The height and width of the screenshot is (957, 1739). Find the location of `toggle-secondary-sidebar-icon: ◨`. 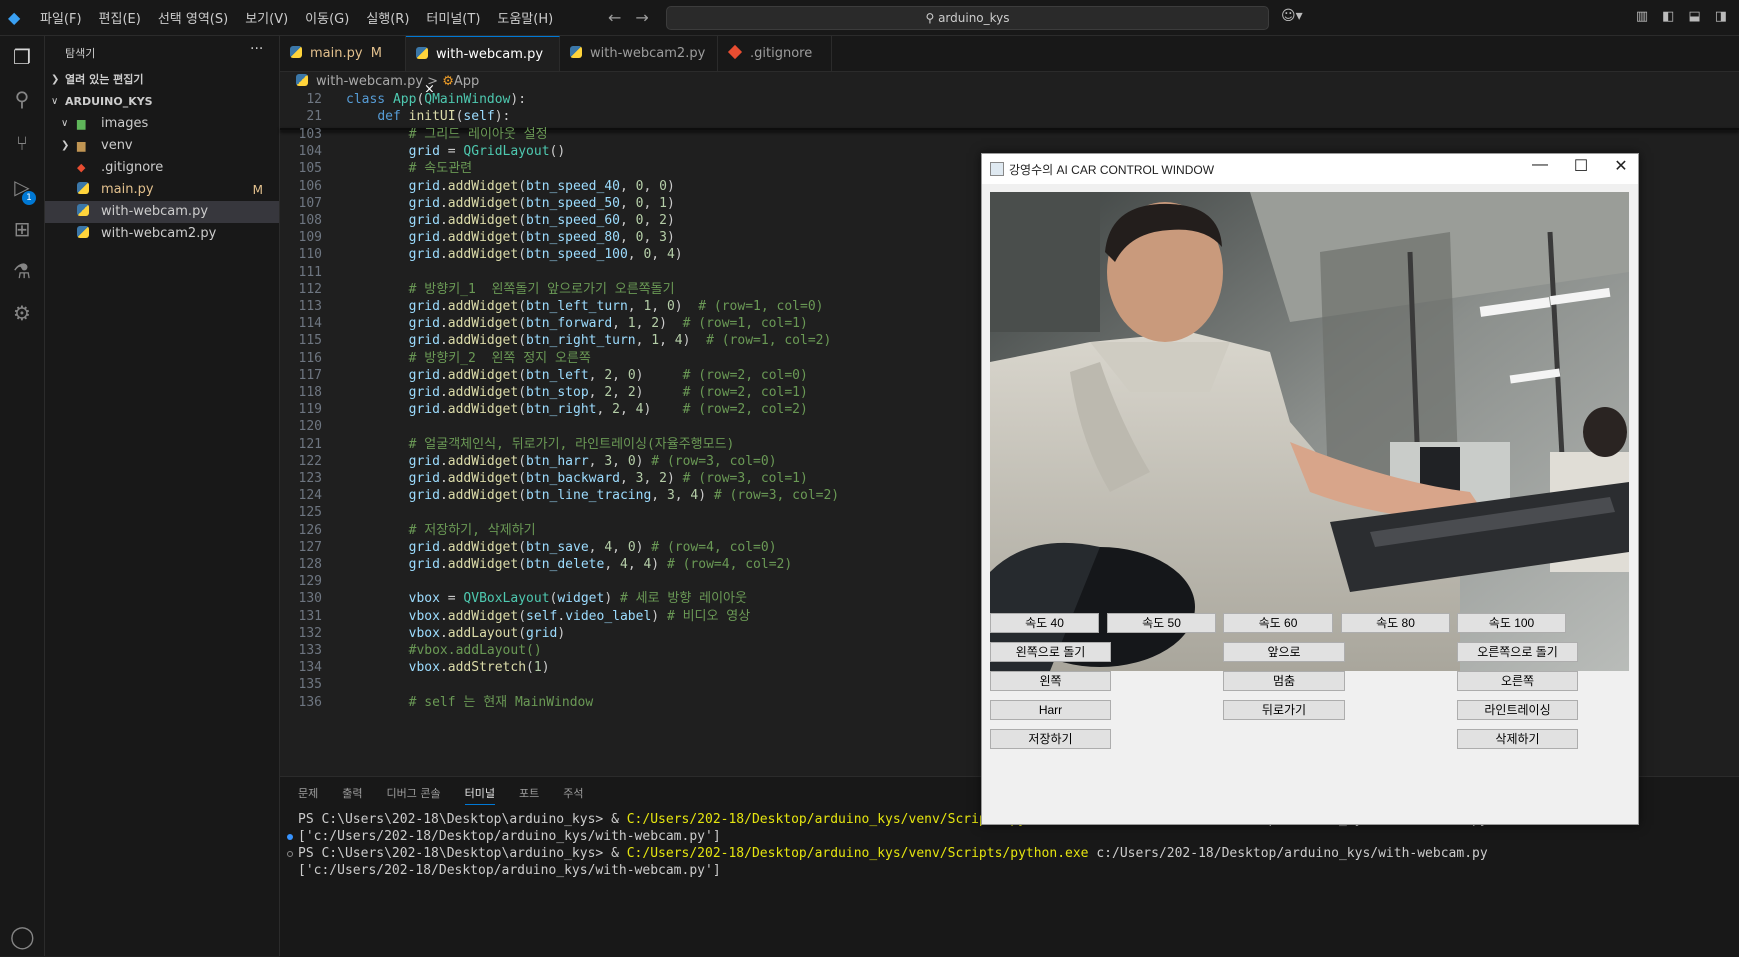

toggle-secondary-sidebar-icon: ◨ is located at coordinates (1721, 16).